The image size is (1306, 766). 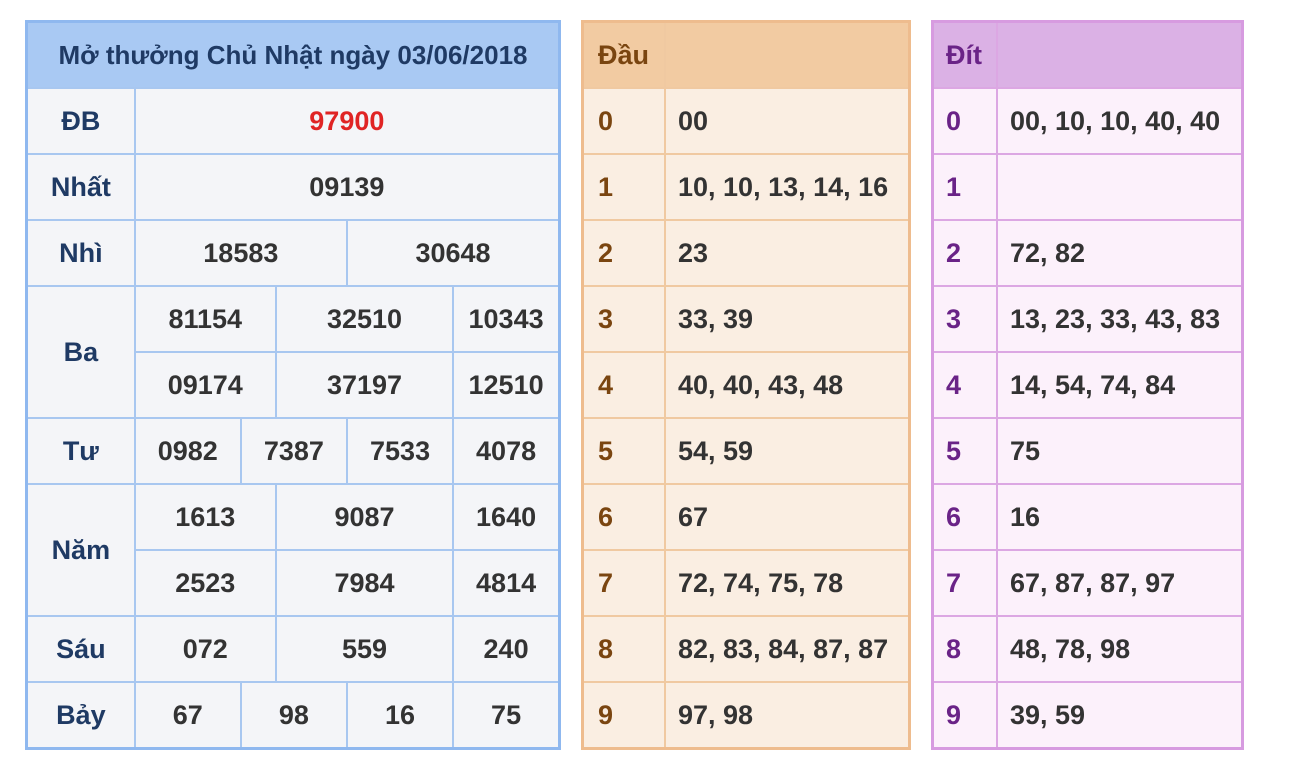 What do you see at coordinates (623, 451) in the screenshot?
I see `dau-key: 5` at bounding box center [623, 451].